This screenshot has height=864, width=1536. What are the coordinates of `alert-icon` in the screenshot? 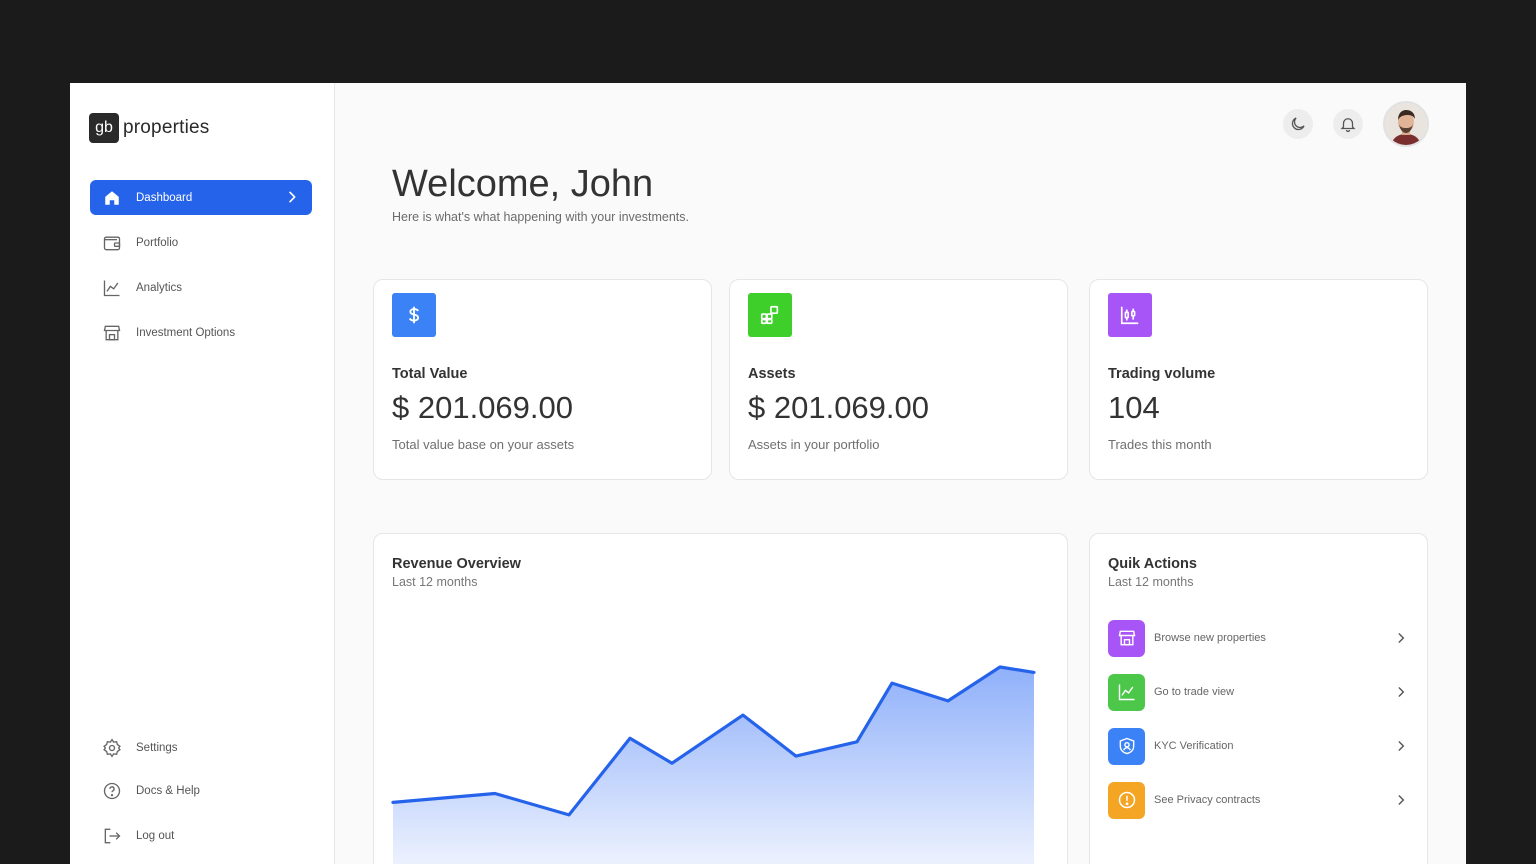 It's located at (1126, 800).